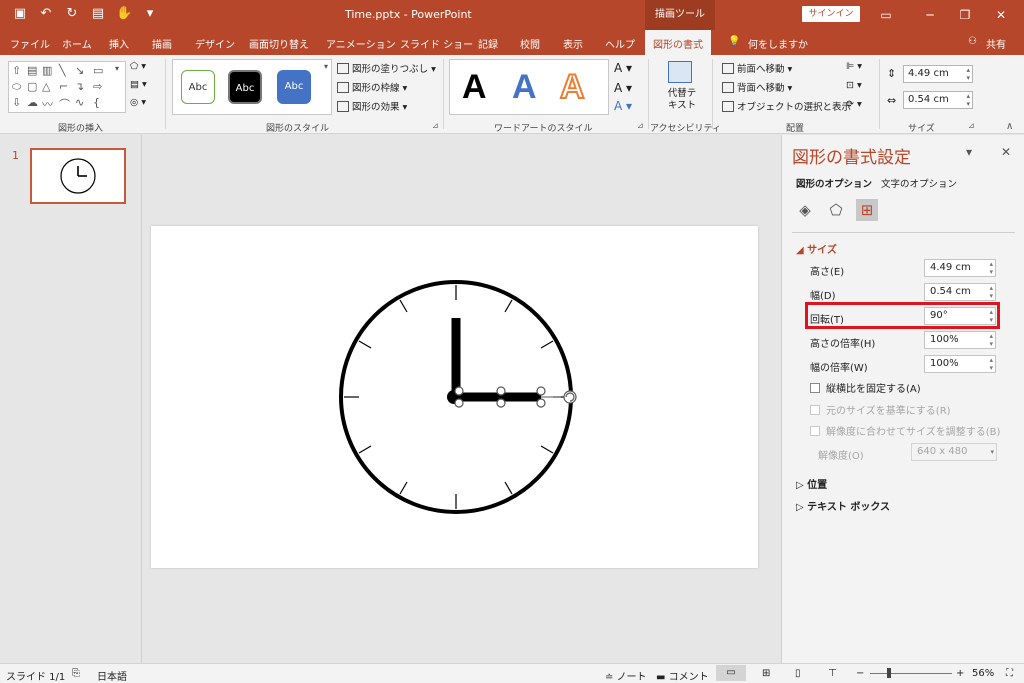 The height and width of the screenshot is (683, 1024). Describe the element at coordinates (96, 102) in the screenshot. I see `brace-shape-icon: {` at that location.